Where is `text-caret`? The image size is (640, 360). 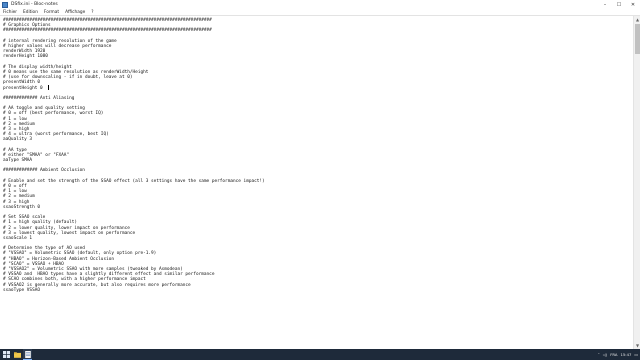 text-caret is located at coordinates (48, 88).